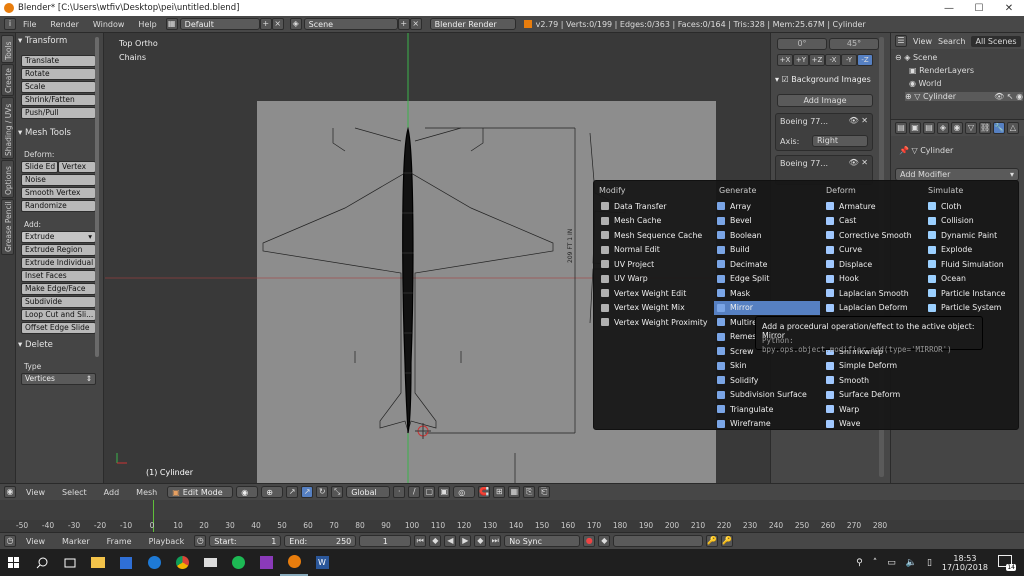  I want to click on jump-end-icon: ⏭, so click(495, 541).